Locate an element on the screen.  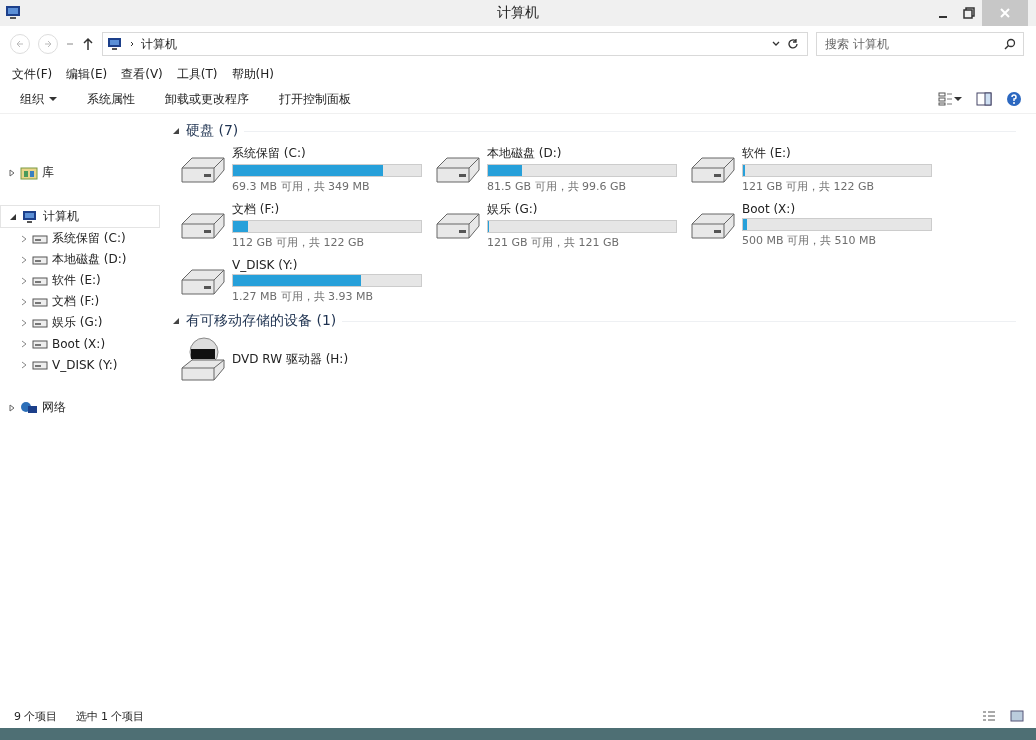
address-bar: 计算机 is located at coordinates (455, 44).